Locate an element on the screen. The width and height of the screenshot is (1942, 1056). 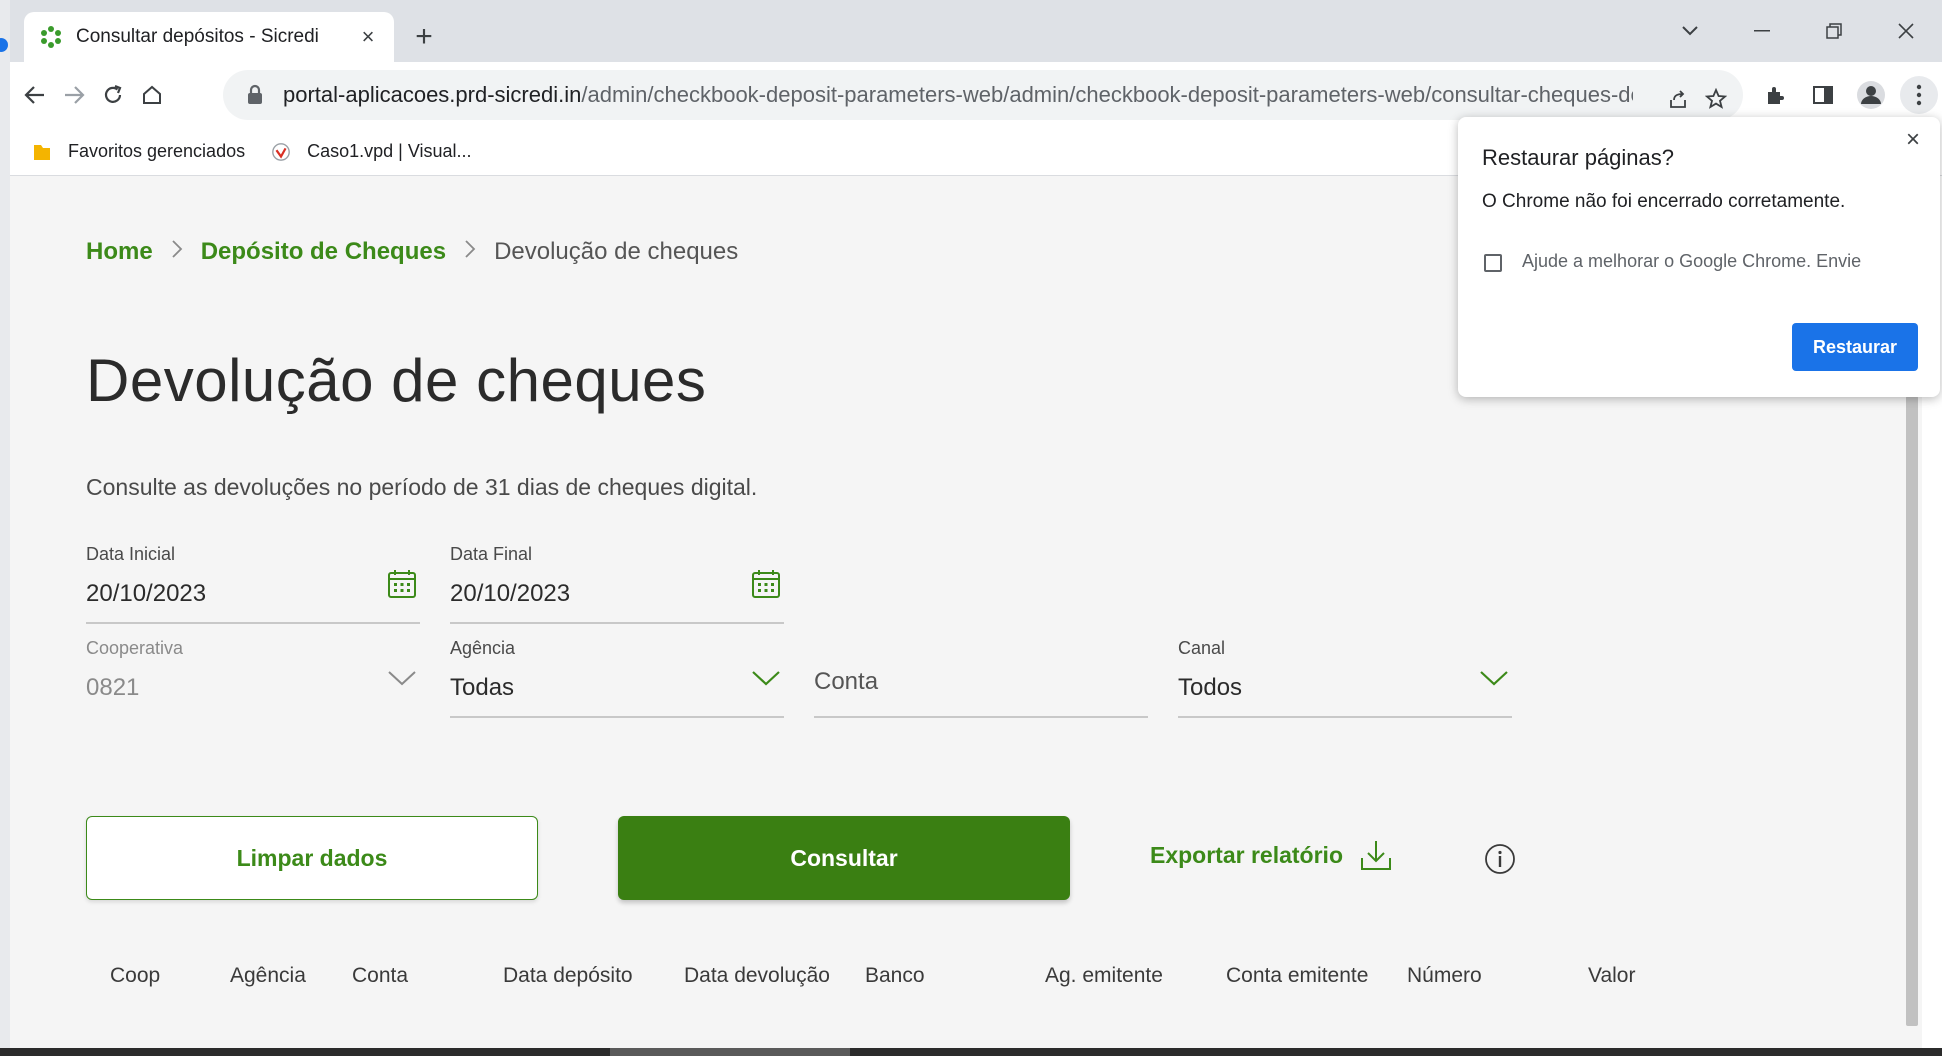
consultar-button: Consultar is located at coordinates (844, 858).